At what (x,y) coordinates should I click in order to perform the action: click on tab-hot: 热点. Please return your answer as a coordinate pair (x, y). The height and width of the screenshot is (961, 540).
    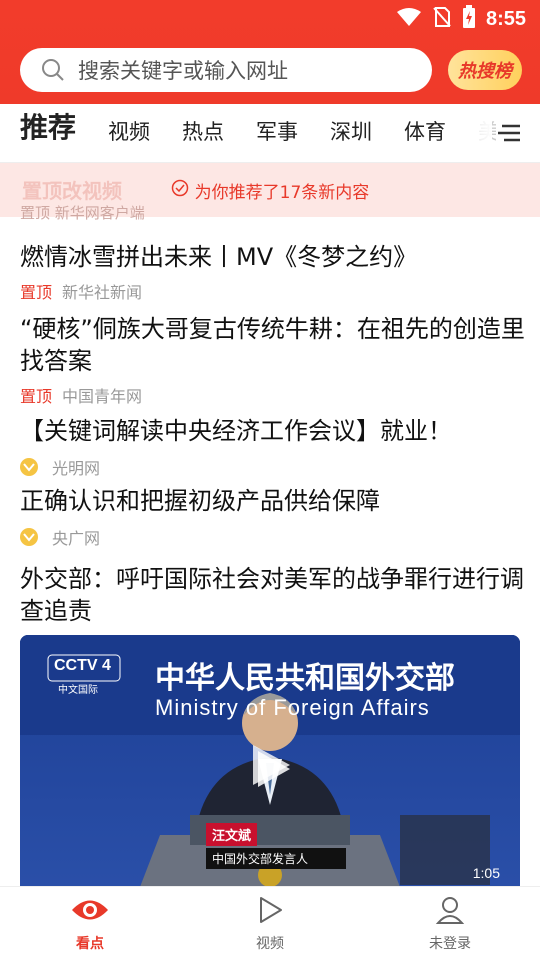
    Looking at the image, I should click on (203, 132).